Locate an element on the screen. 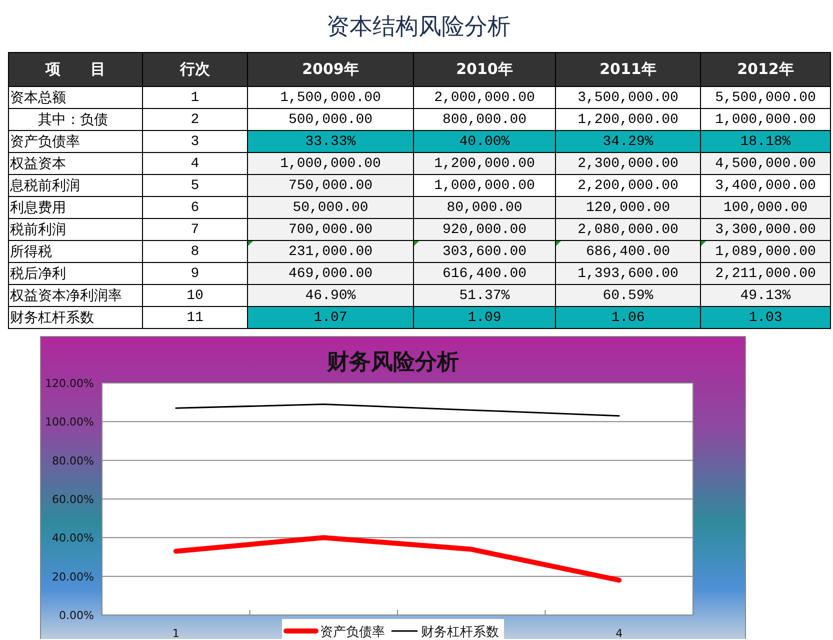 The height and width of the screenshot is (640, 833). page-title: 资本结构风险分析 is located at coordinates (418, 27).